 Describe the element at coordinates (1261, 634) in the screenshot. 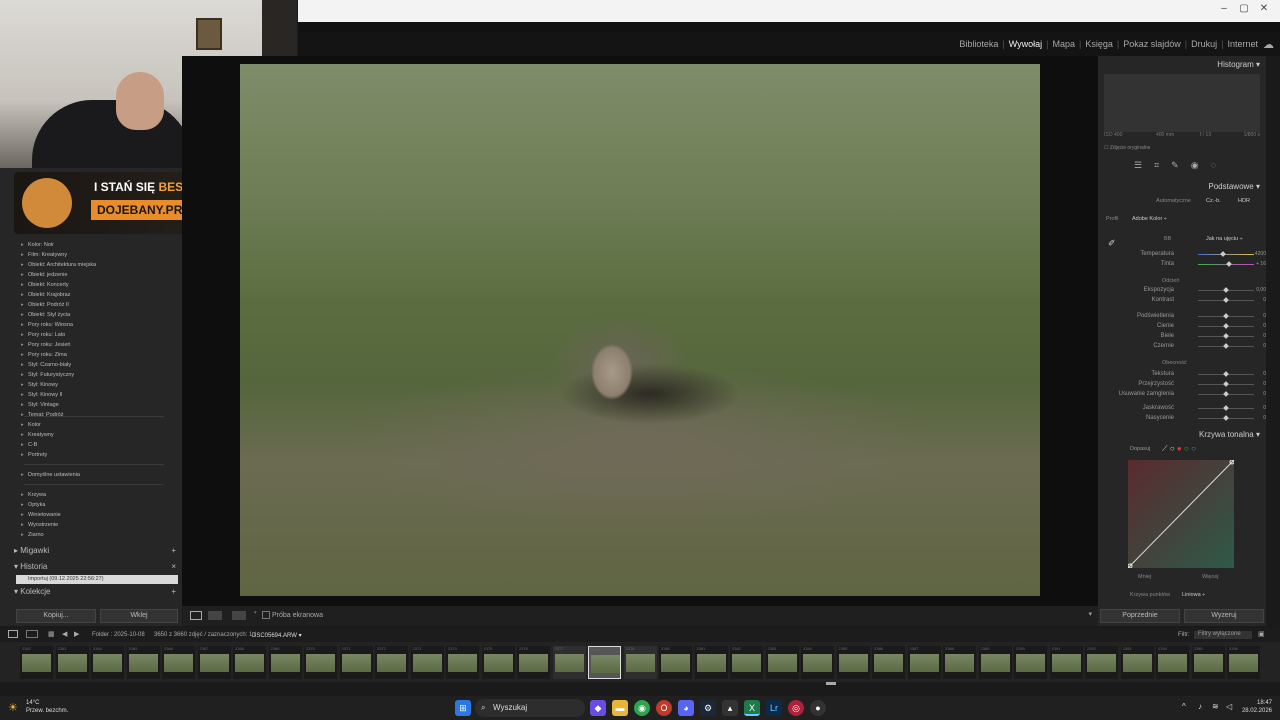

I see `filter-lock-icon: ▣` at that location.